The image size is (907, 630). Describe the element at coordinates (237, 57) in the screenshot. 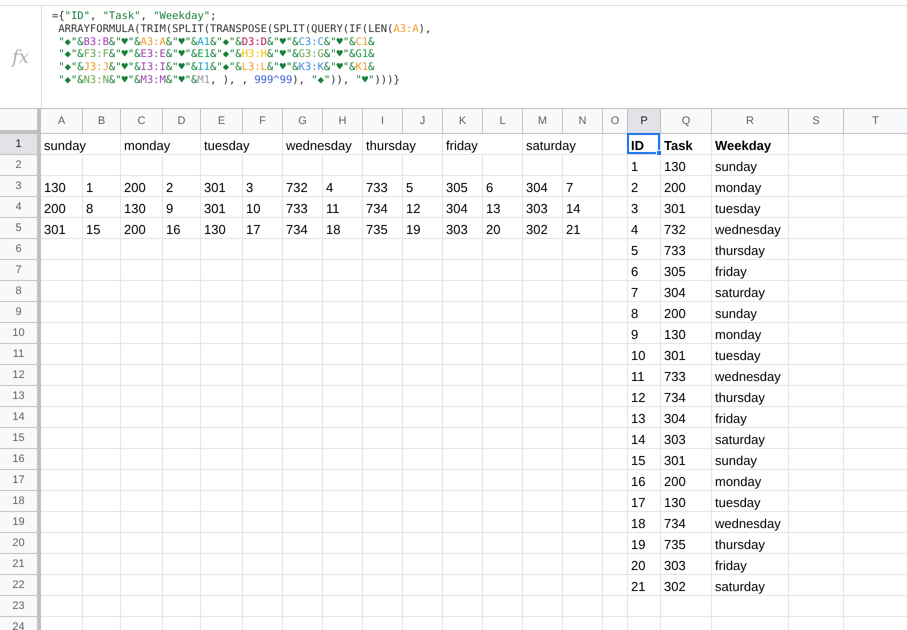

I see `formula-text: ={"ID", "Task", "Weekday"; ARRAYFORMULA(TRIM(SPLIT(TRANSPOSE(SPLIT(QUERY(IF(LEN(A3:A), "◆"&B3:B&"♥"&A3:A&"♥"&A1&"◆"&D3:D&"♥"&C3:C&"♥"&C1& "◆"&F3:F&"♥"&E3:E&"♥"&E1&"◆"&H3:H&"♥"&G3:G&"♥"&G1& "◆"&J3:J&"♥"&I3:I&"♥"&I1&"◆"&L3:L&"♥"&K3:K&"♥"&K1& "◆"&N3:N&"♥"&M3:M&"♥"&M1, ), , 999^99), "◆")), "♥")))}` at that location.